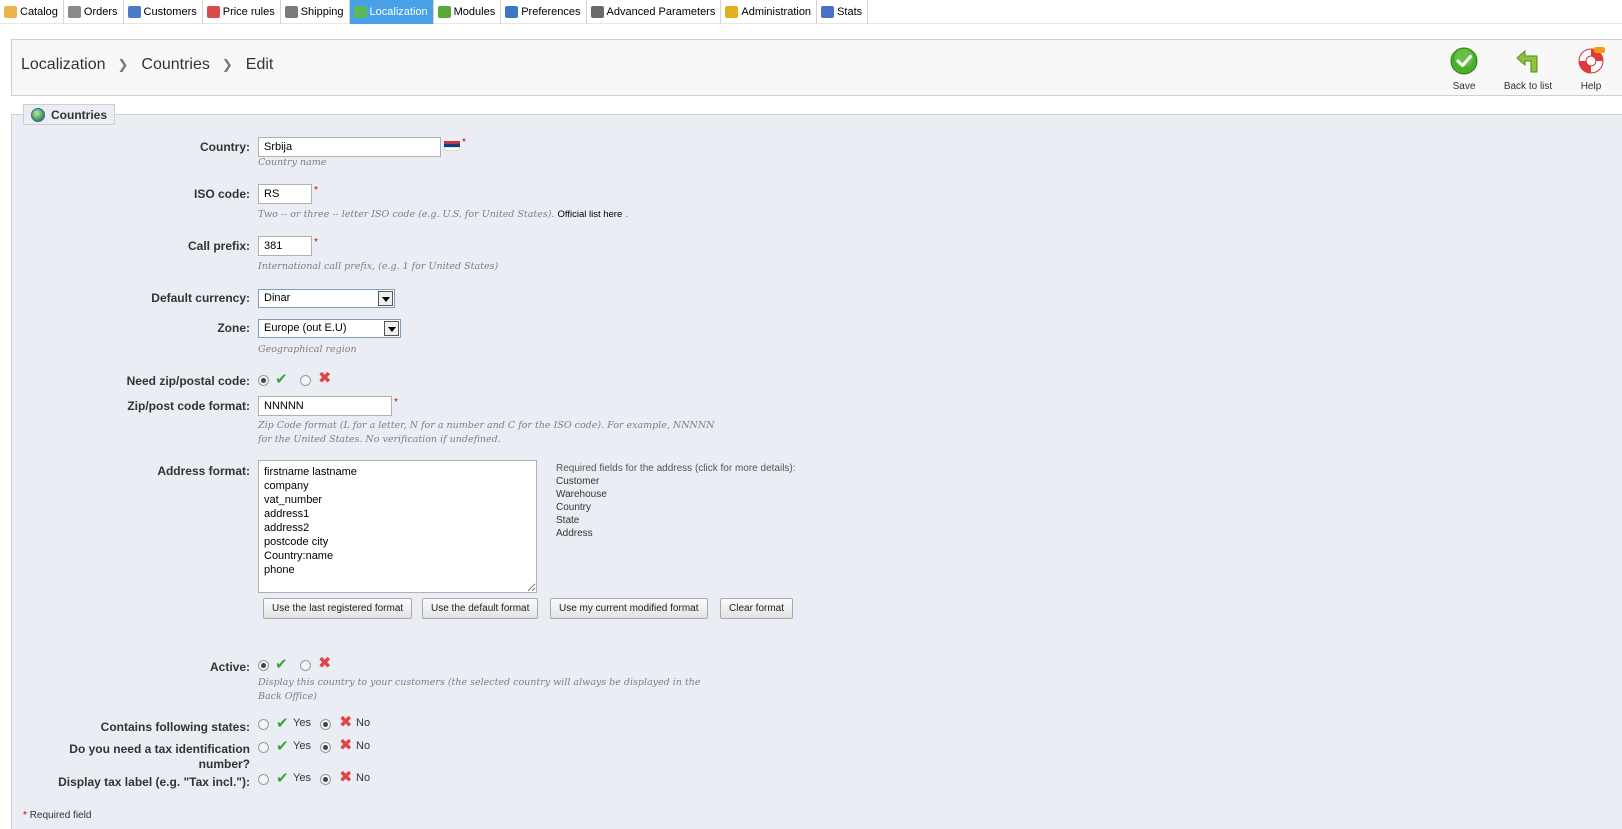 This screenshot has width=1622, height=829. Describe the element at coordinates (175, 727) in the screenshot. I see `contains-states-label: Contains following states:` at that location.